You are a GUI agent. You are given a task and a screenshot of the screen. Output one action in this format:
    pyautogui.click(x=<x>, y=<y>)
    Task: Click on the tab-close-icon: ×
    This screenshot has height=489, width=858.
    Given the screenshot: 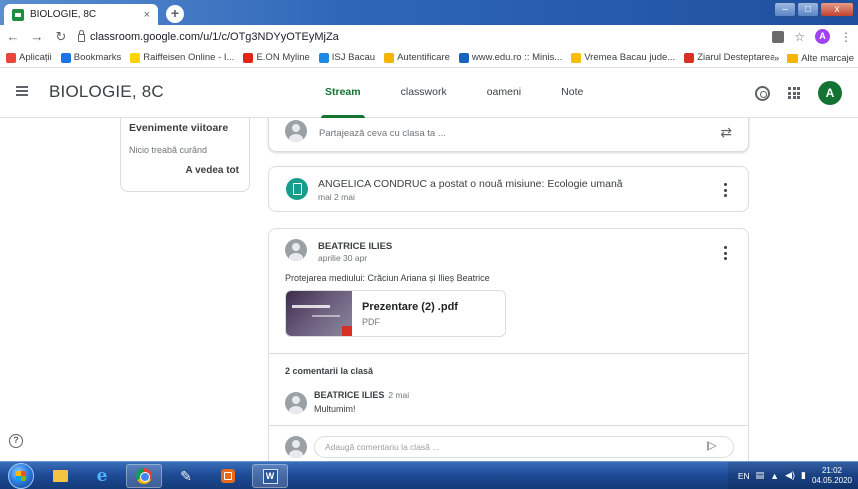 What is the action you would take?
    pyautogui.click(x=147, y=15)
    